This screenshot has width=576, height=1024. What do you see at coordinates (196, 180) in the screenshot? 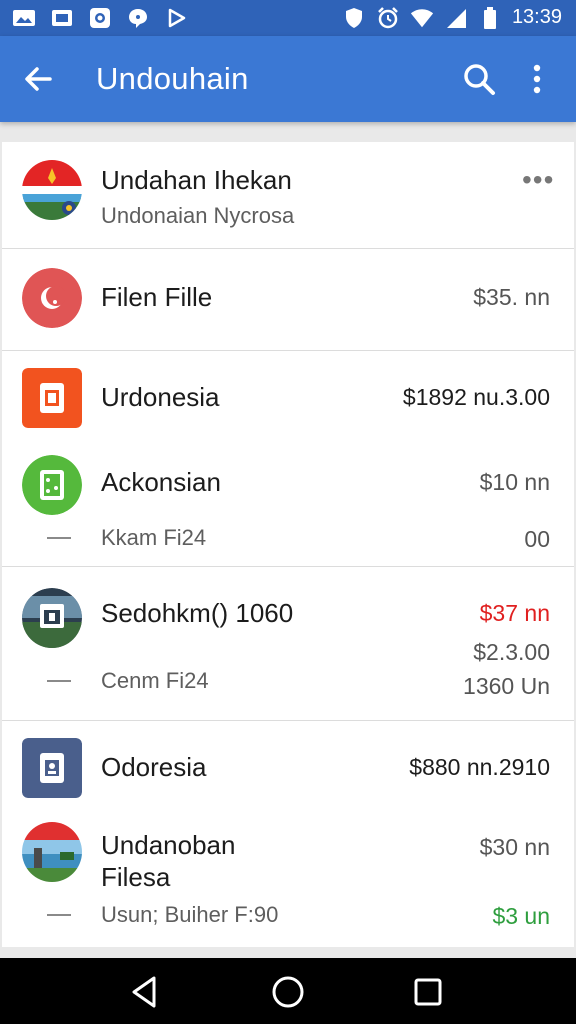
I see `item-title: Undahan Ihekan` at bounding box center [196, 180].